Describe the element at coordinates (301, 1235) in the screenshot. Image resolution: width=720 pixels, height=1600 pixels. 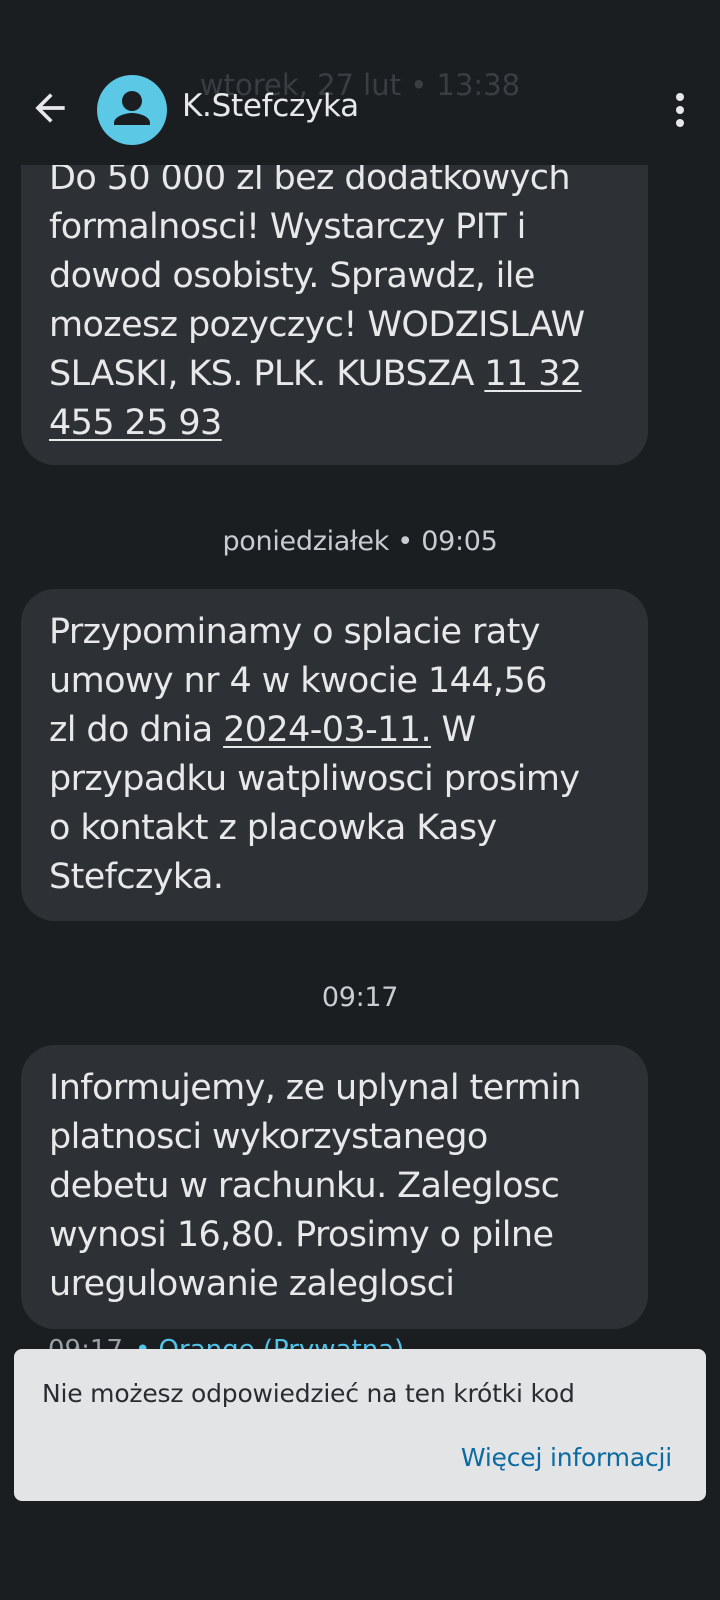
I see `message-line: wynosi 16,80. Prosimy o pilne` at that location.